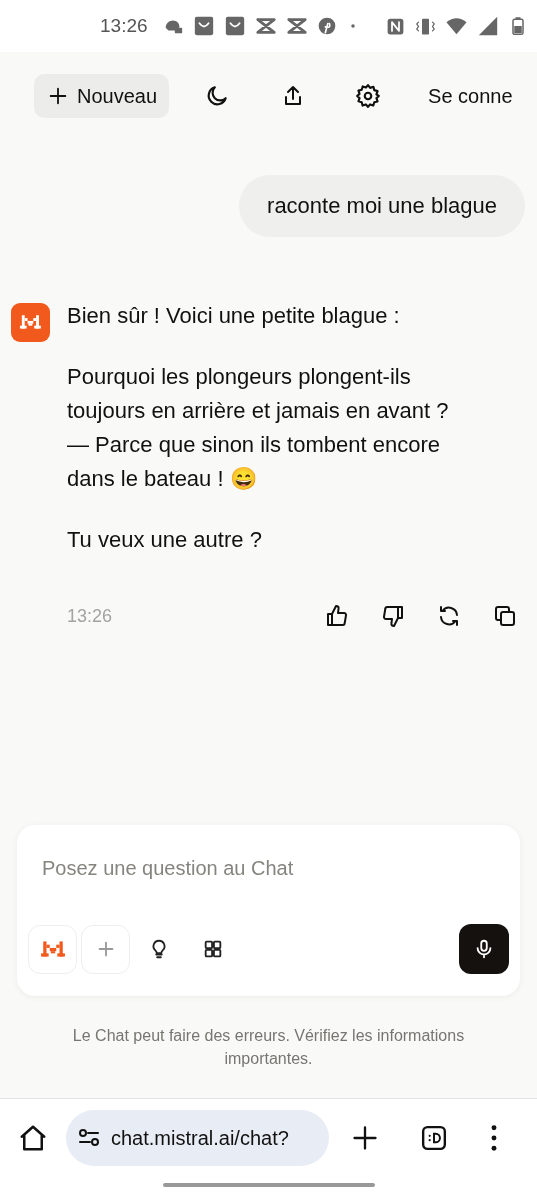 The image size is (537, 1200). I want to click on like-button, so click(337, 616).